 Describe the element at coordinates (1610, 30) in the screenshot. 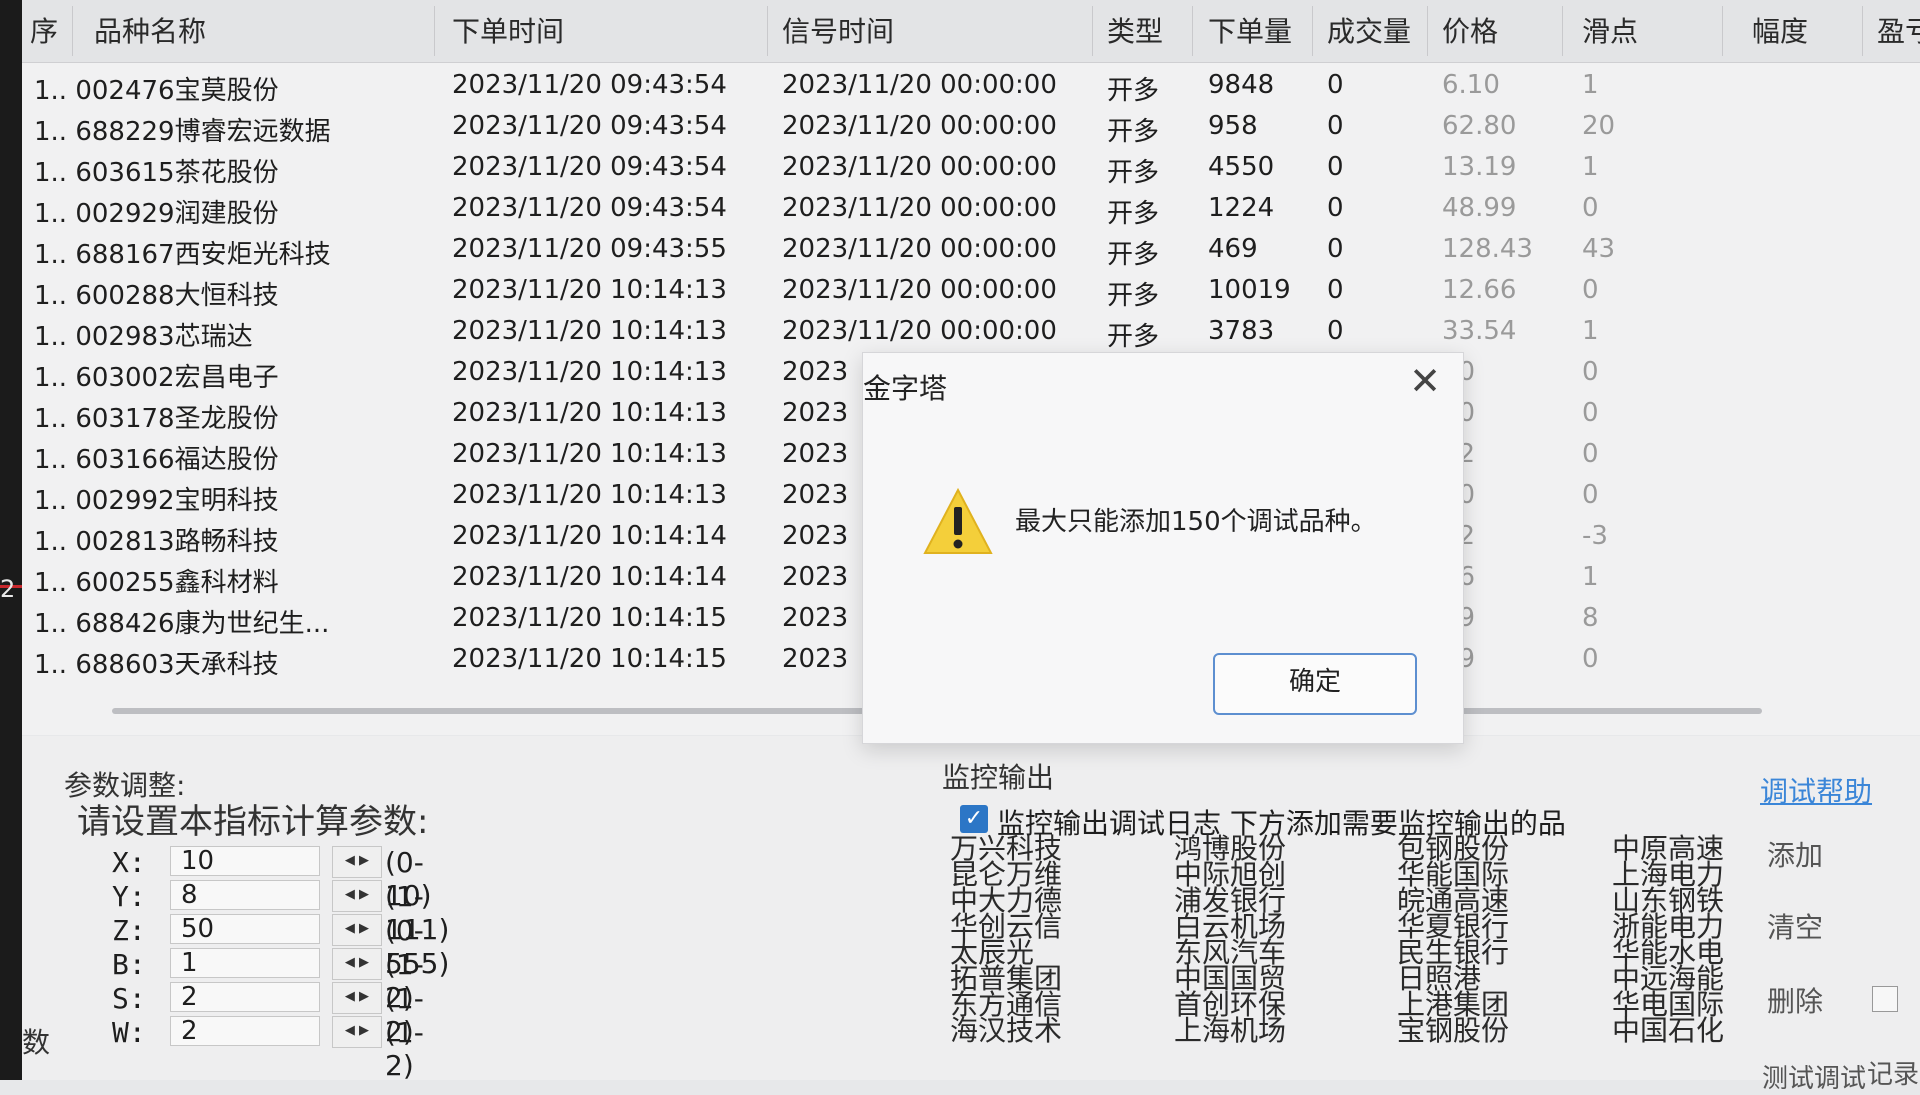

I see `col-header-slippage: 滑点` at that location.